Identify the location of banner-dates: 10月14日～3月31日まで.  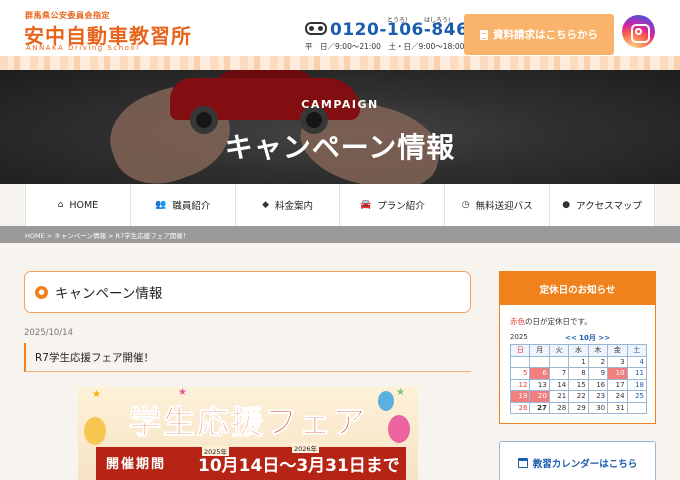
(299, 466).